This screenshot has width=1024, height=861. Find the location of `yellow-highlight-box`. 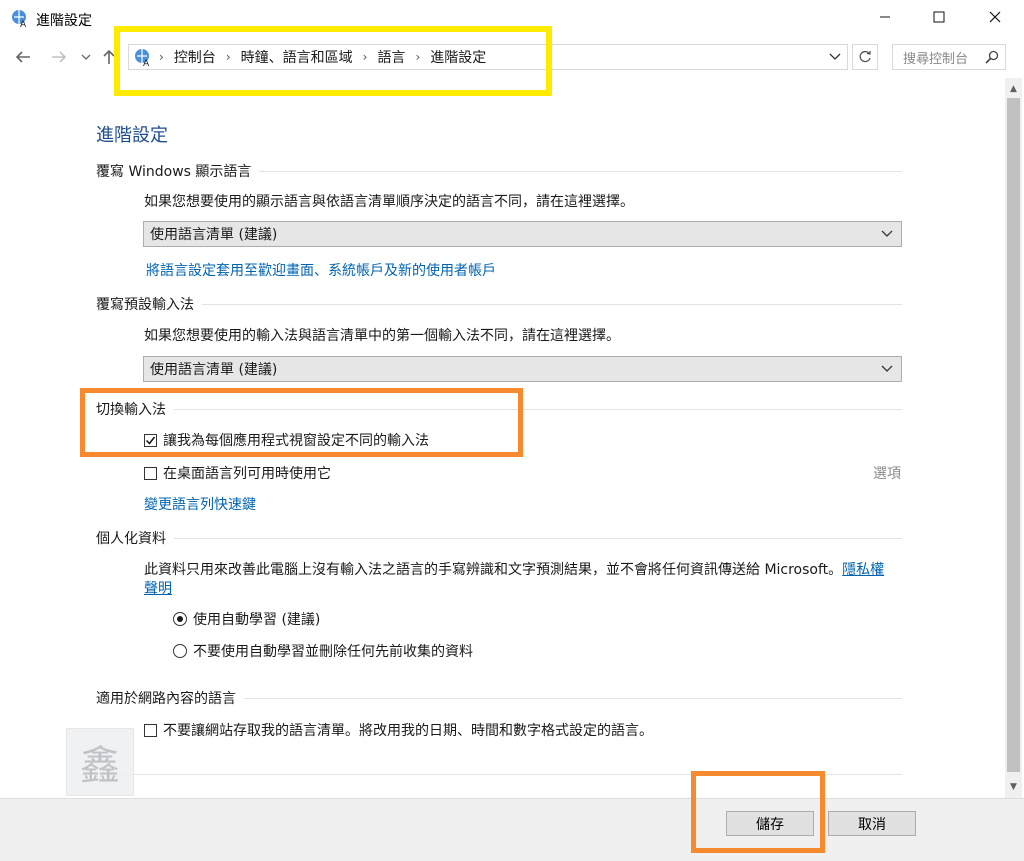

yellow-highlight-box is located at coordinates (333, 61).